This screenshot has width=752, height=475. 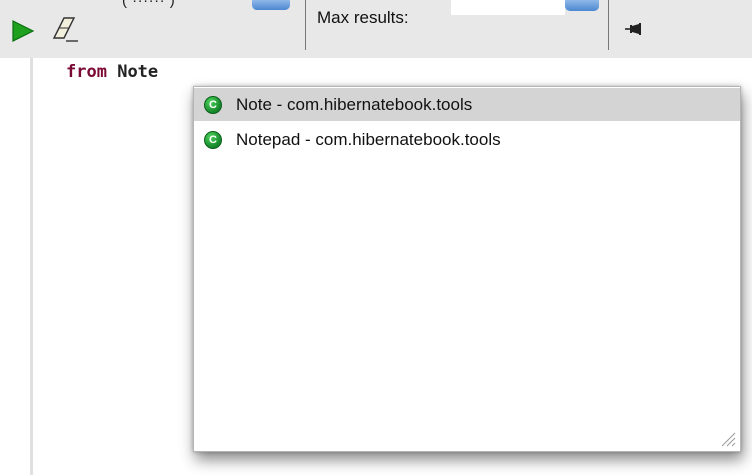 What do you see at coordinates (376, 29) in the screenshot?
I see `toolbar: ( ······ ) Max results:` at bounding box center [376, 29].